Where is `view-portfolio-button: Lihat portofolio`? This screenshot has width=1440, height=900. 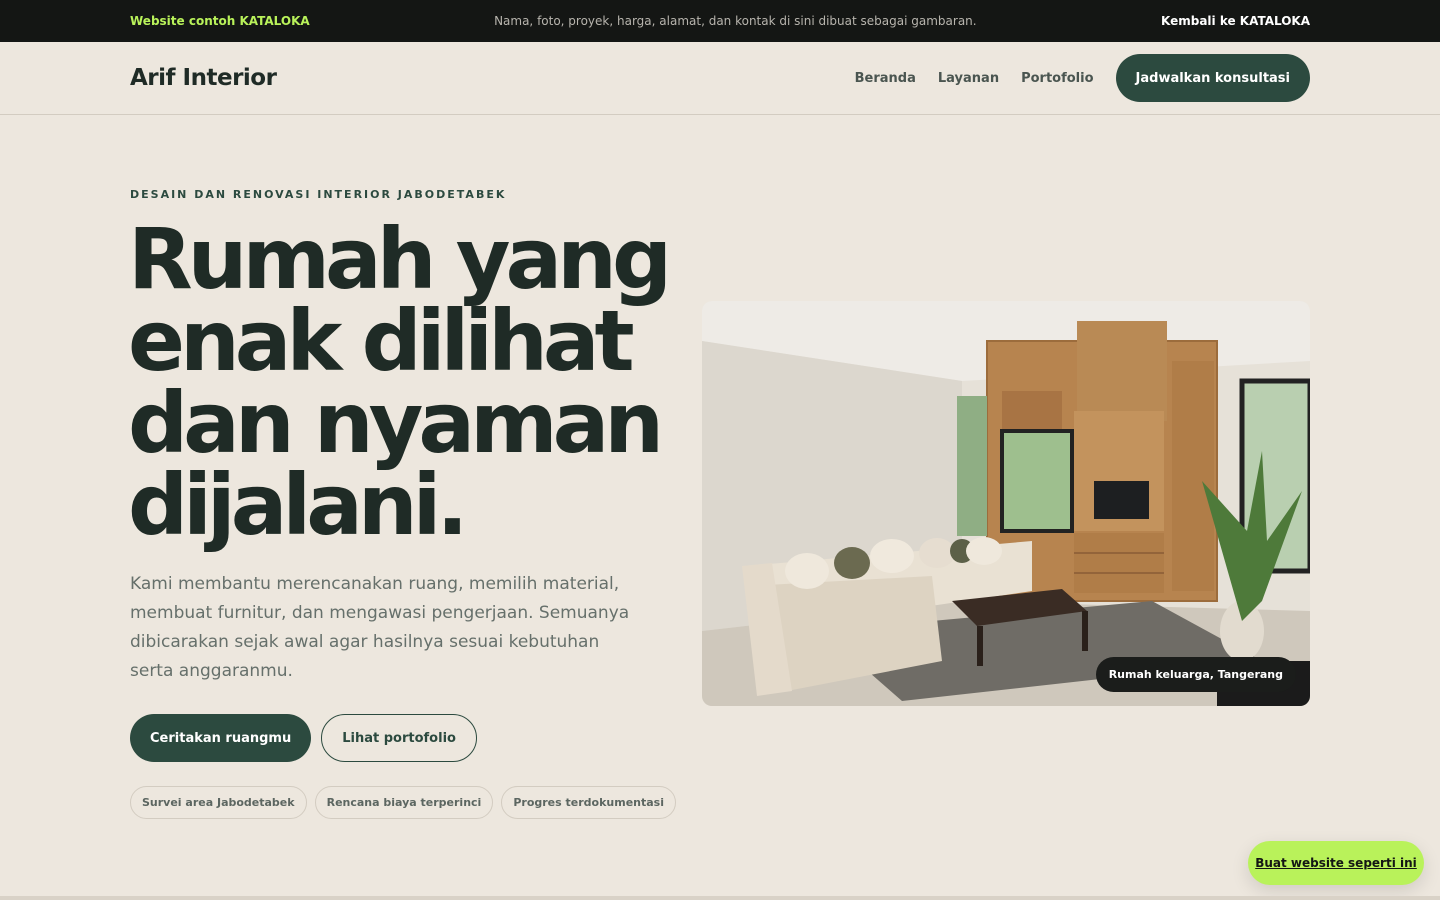 view-portfolio-button: Lihat portofolio is located at coordinates (399, 738).